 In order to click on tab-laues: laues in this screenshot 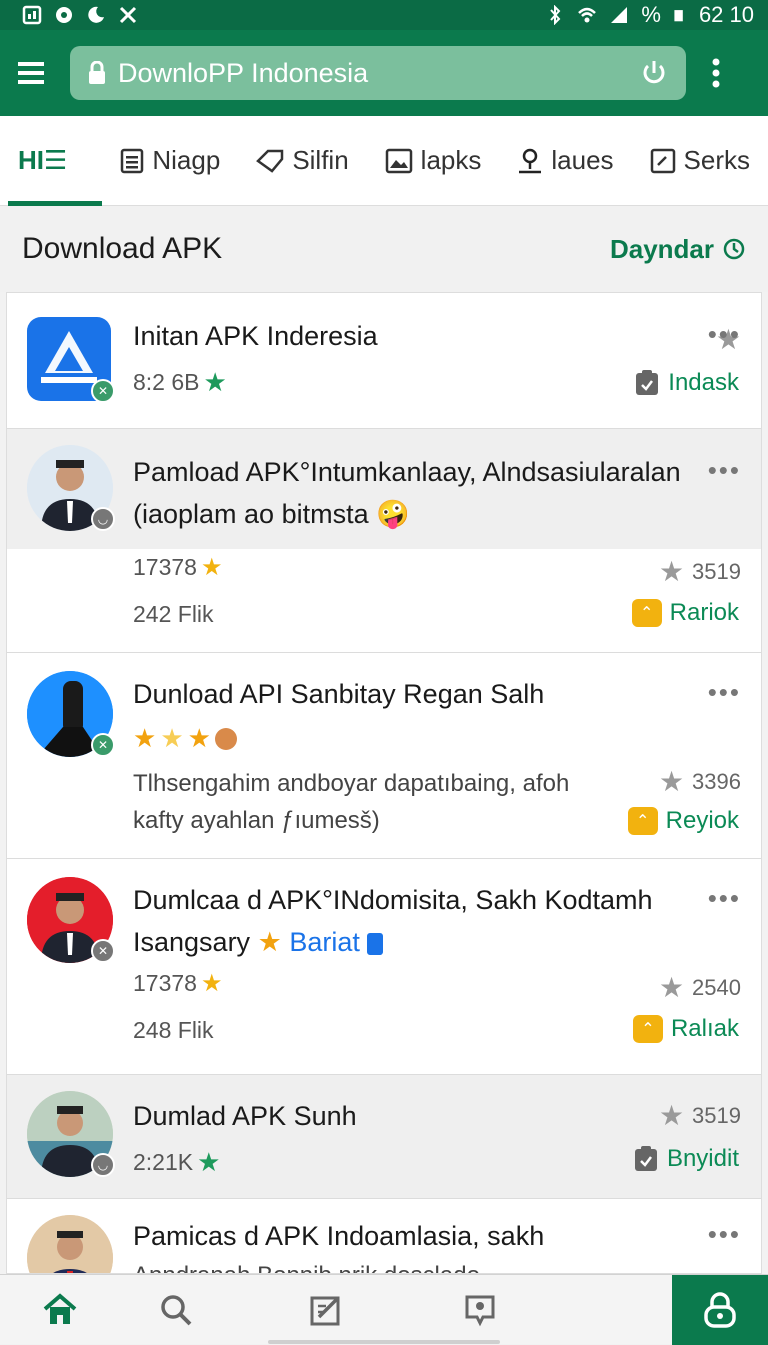, I will do `click(565, 161)`.